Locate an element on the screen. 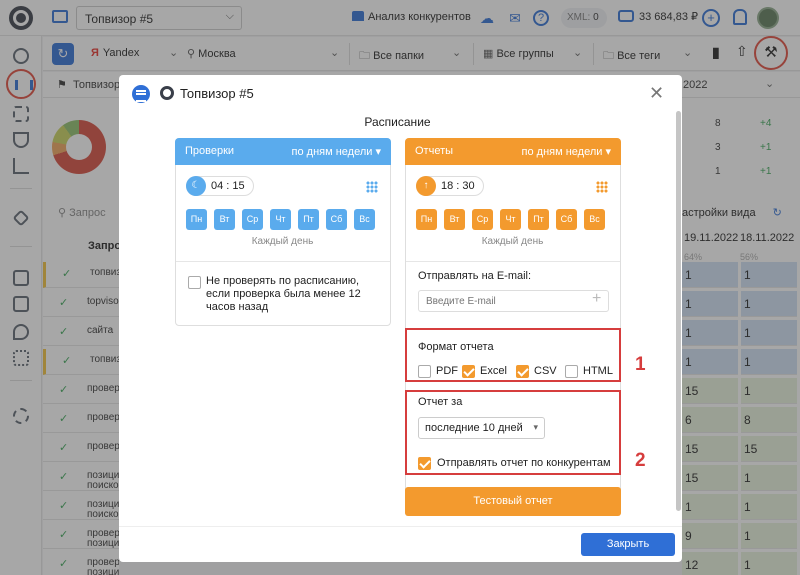  email-label: Отправлять на E-mail: is located at coordinates (475, 276).